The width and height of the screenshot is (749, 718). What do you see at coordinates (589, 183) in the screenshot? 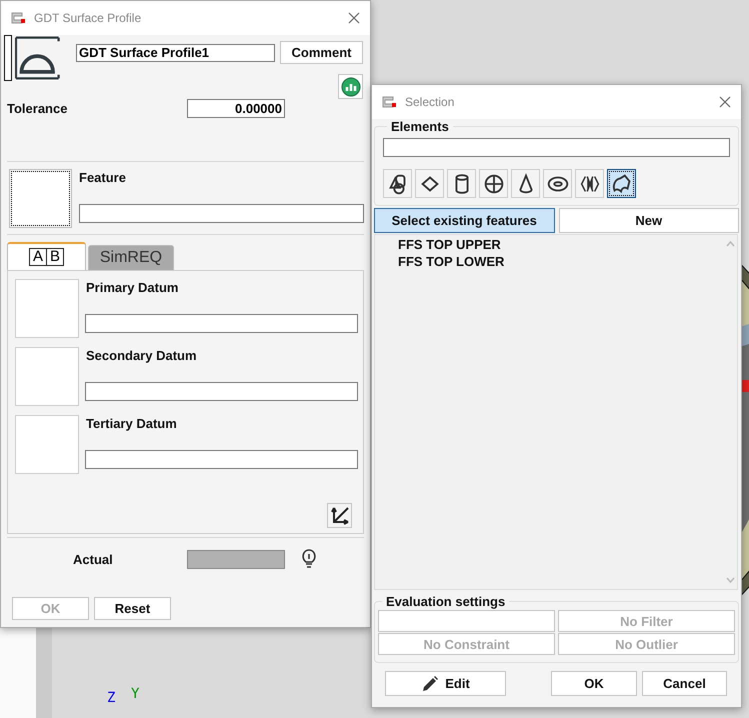
I see `symmetry-icon` at bounding box center [589, 183].